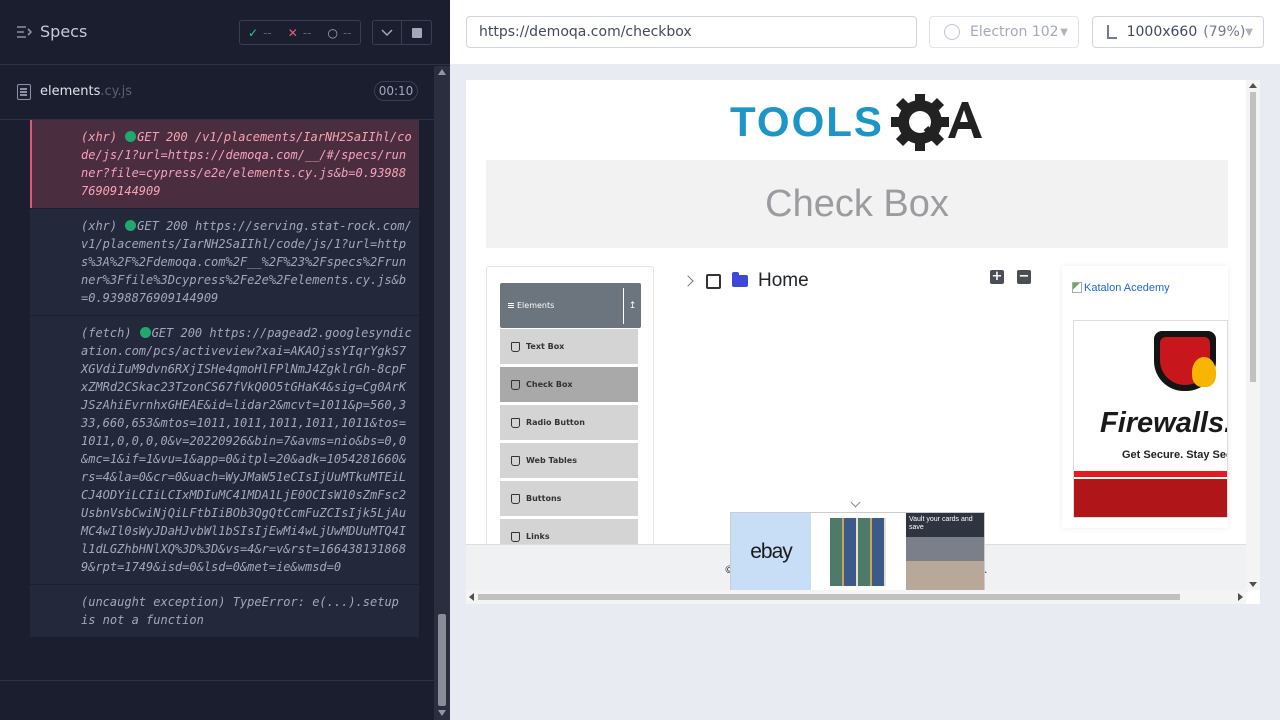 This screenshot has height=720, width=1280. I want to click on expand-chevron-icon, so click(688, 281).